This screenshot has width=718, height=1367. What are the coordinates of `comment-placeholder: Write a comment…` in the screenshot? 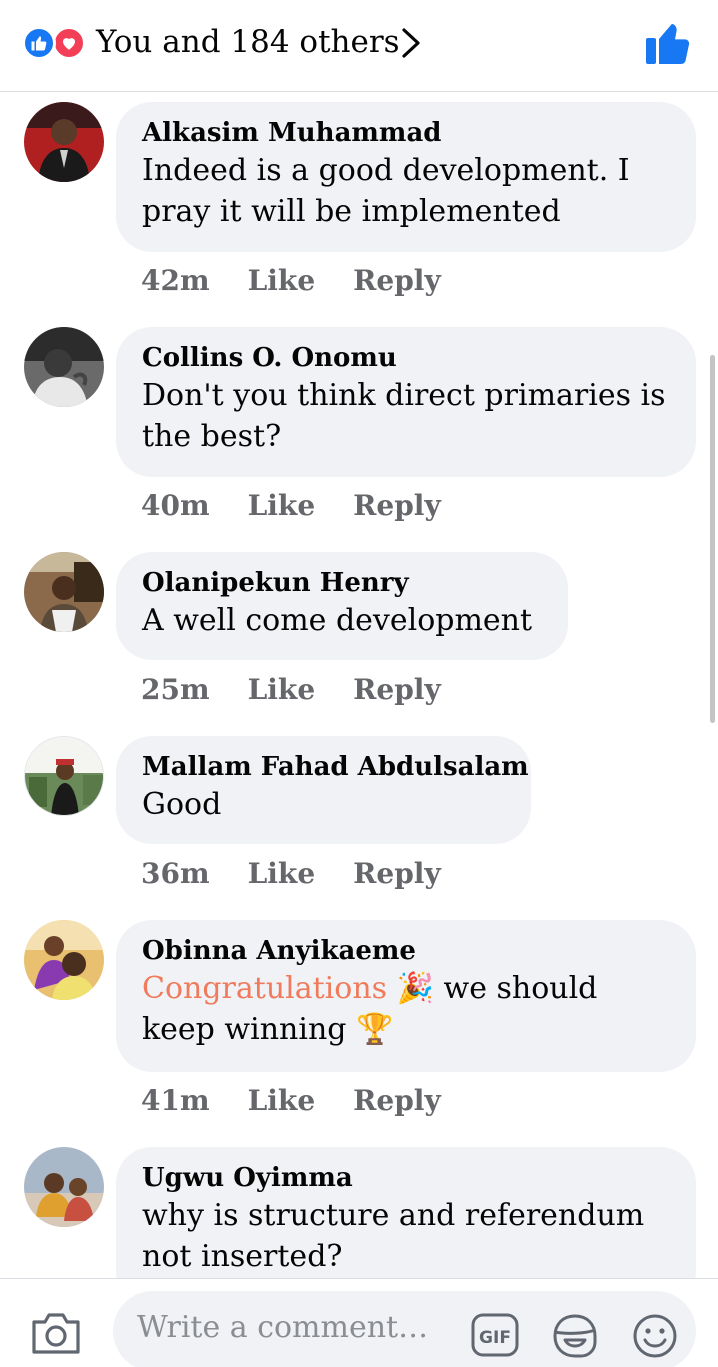 It's located at (283, 1327).